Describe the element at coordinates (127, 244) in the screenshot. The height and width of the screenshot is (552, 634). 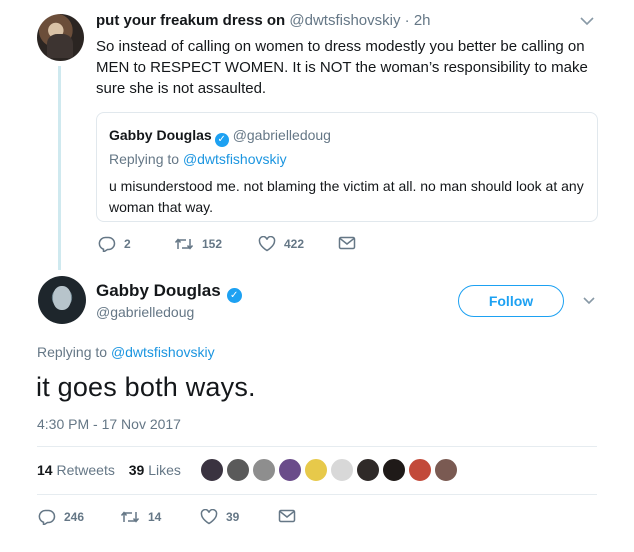
I see `reply-count: 2` at that location.